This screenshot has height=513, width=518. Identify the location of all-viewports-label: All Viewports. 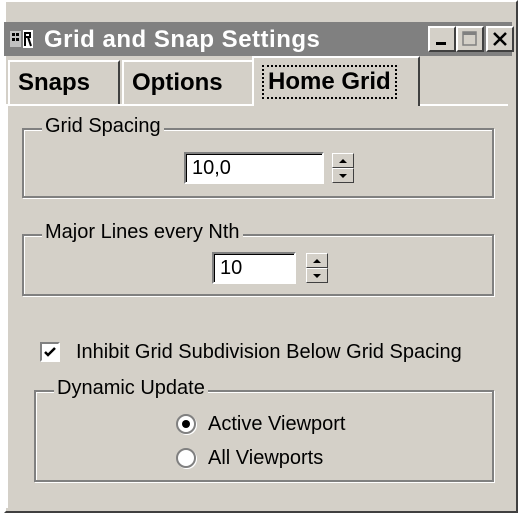
(265, 458).